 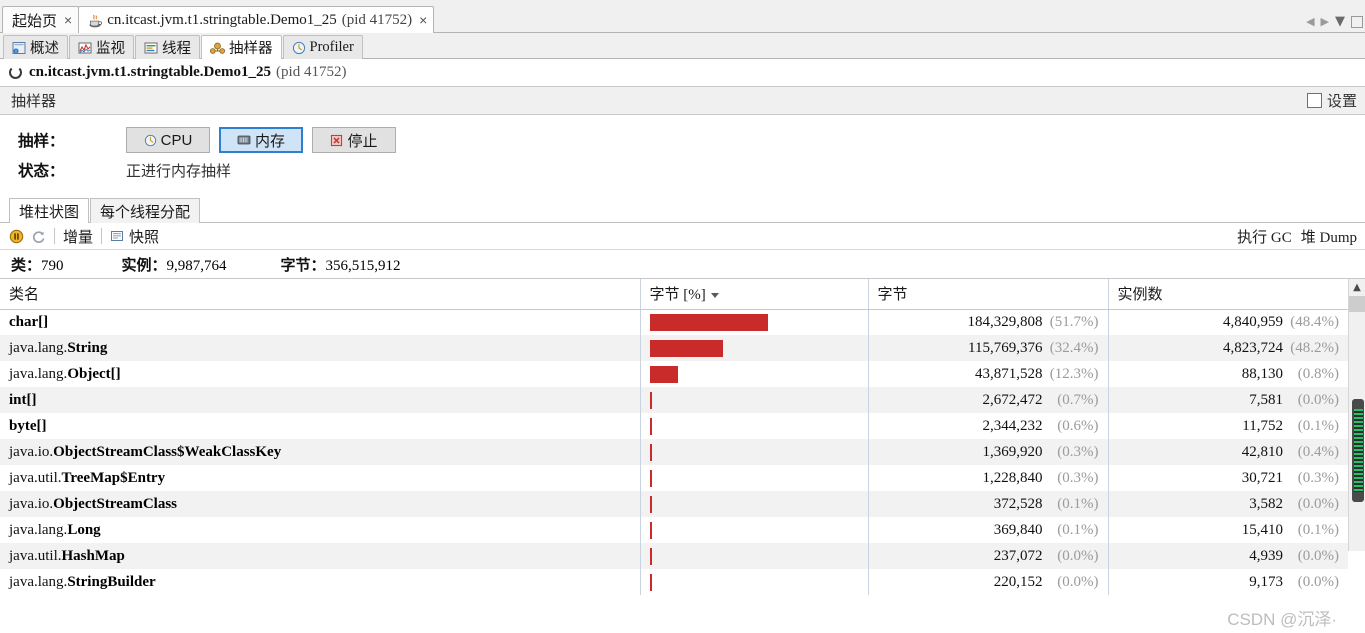 What do you see at coordinates (1331, 100) in the screenshot?
I see `settings-toggle: 设置` at bounding box center [1331, 100].